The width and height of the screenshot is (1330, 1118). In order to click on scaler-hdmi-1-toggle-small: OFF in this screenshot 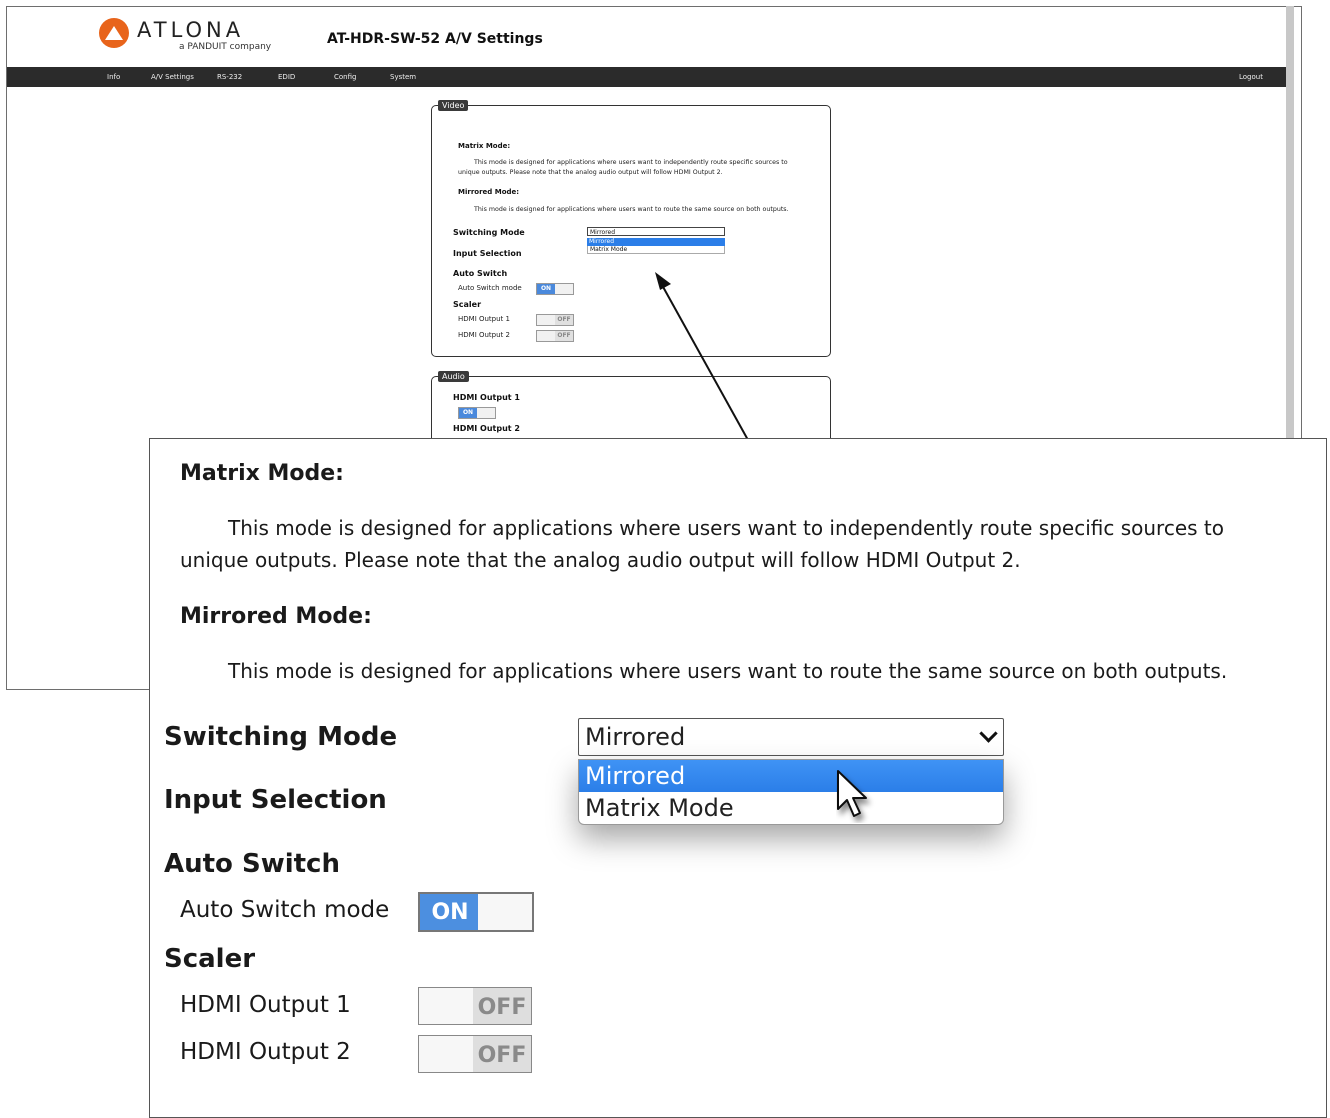, I will do `click(555, 320)`.